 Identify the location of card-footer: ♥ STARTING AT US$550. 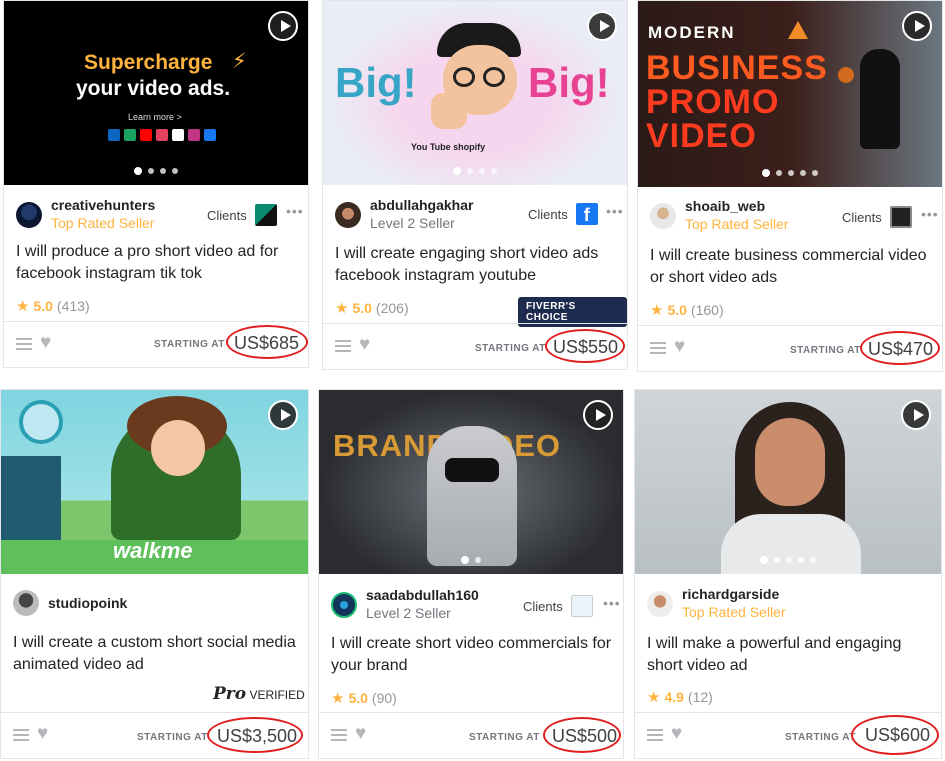
(475, 346).